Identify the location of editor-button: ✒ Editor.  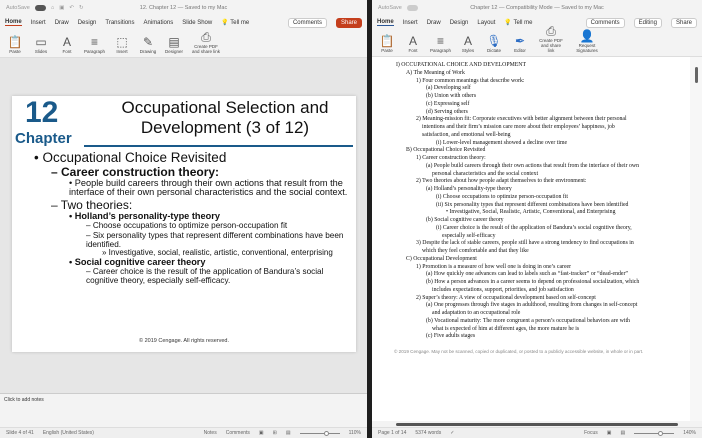
(520, 43).